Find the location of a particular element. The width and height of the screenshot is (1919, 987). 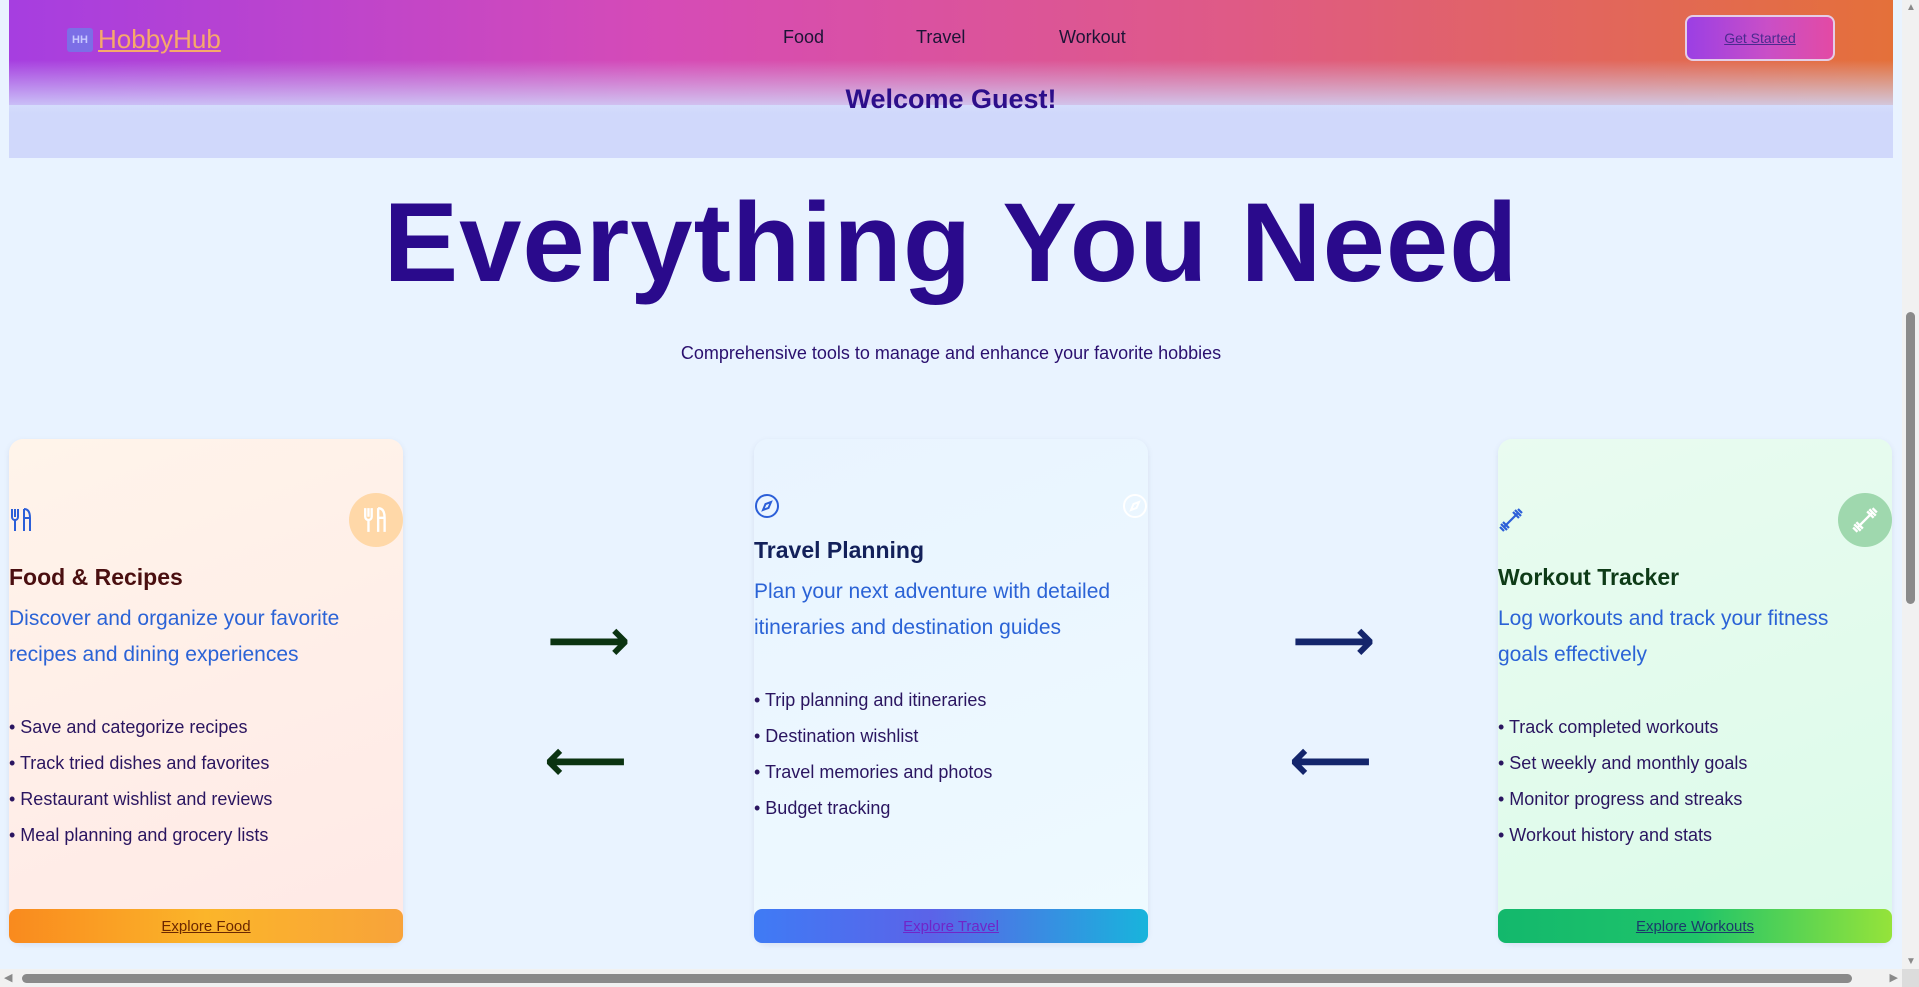

logo: HH HobbyHub is located at coordinates (144, 39).